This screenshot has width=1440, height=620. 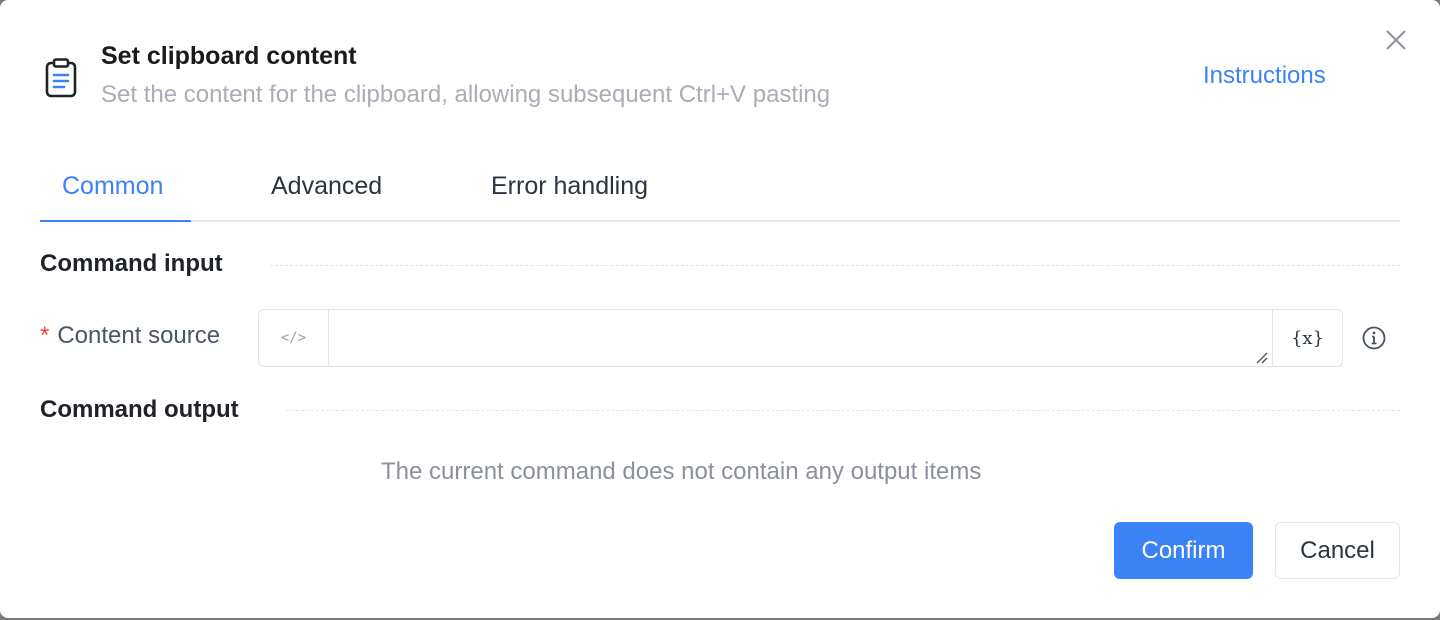 I want to click on instructions-link: Instructions, so click(x=1264, y=76).